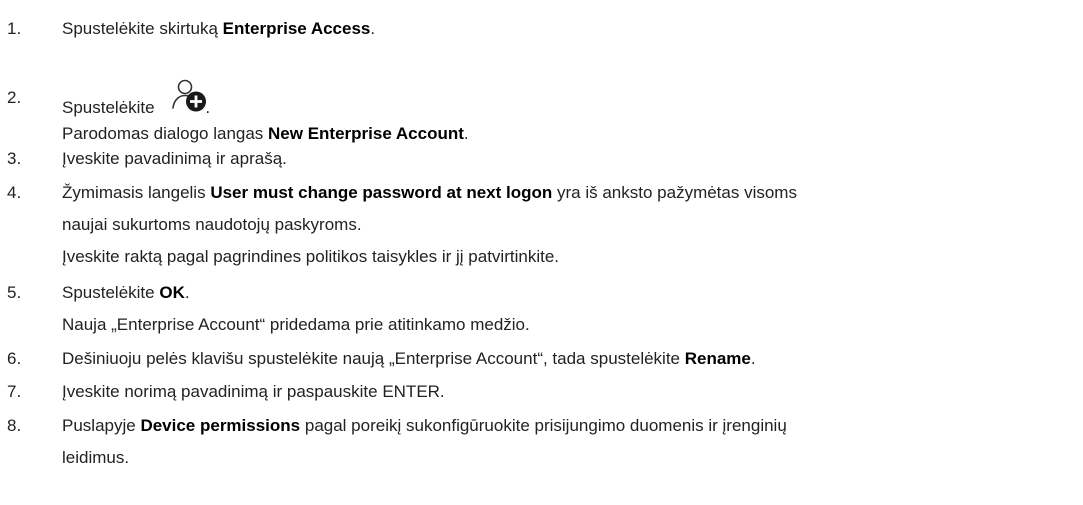 The width and height of the screenshot is (1083, 505). I want to click on step-number: 7., so click(14, 391).